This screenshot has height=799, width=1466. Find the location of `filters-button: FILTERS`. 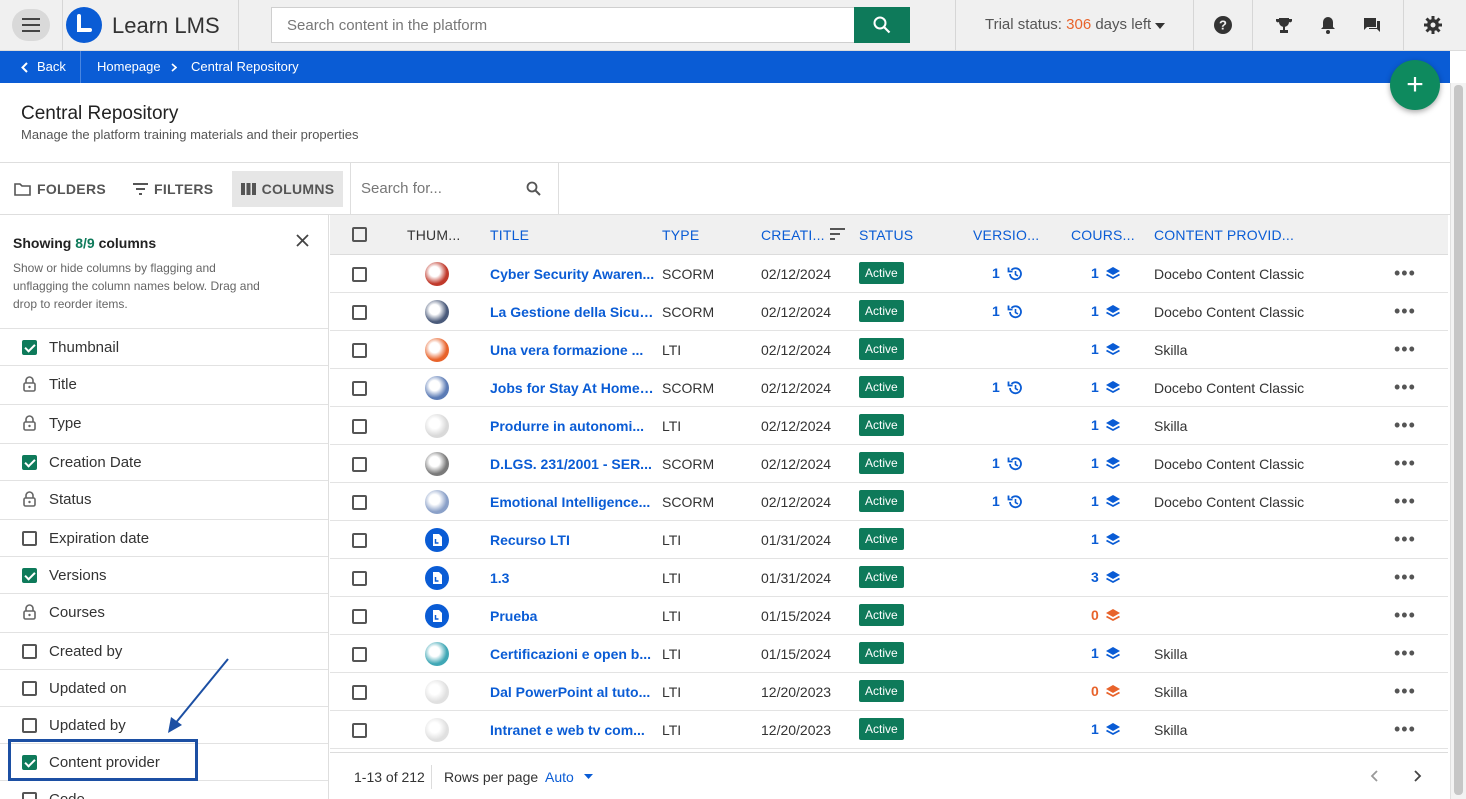

filters-button: FILTERS is located at coordinates (173, 189).